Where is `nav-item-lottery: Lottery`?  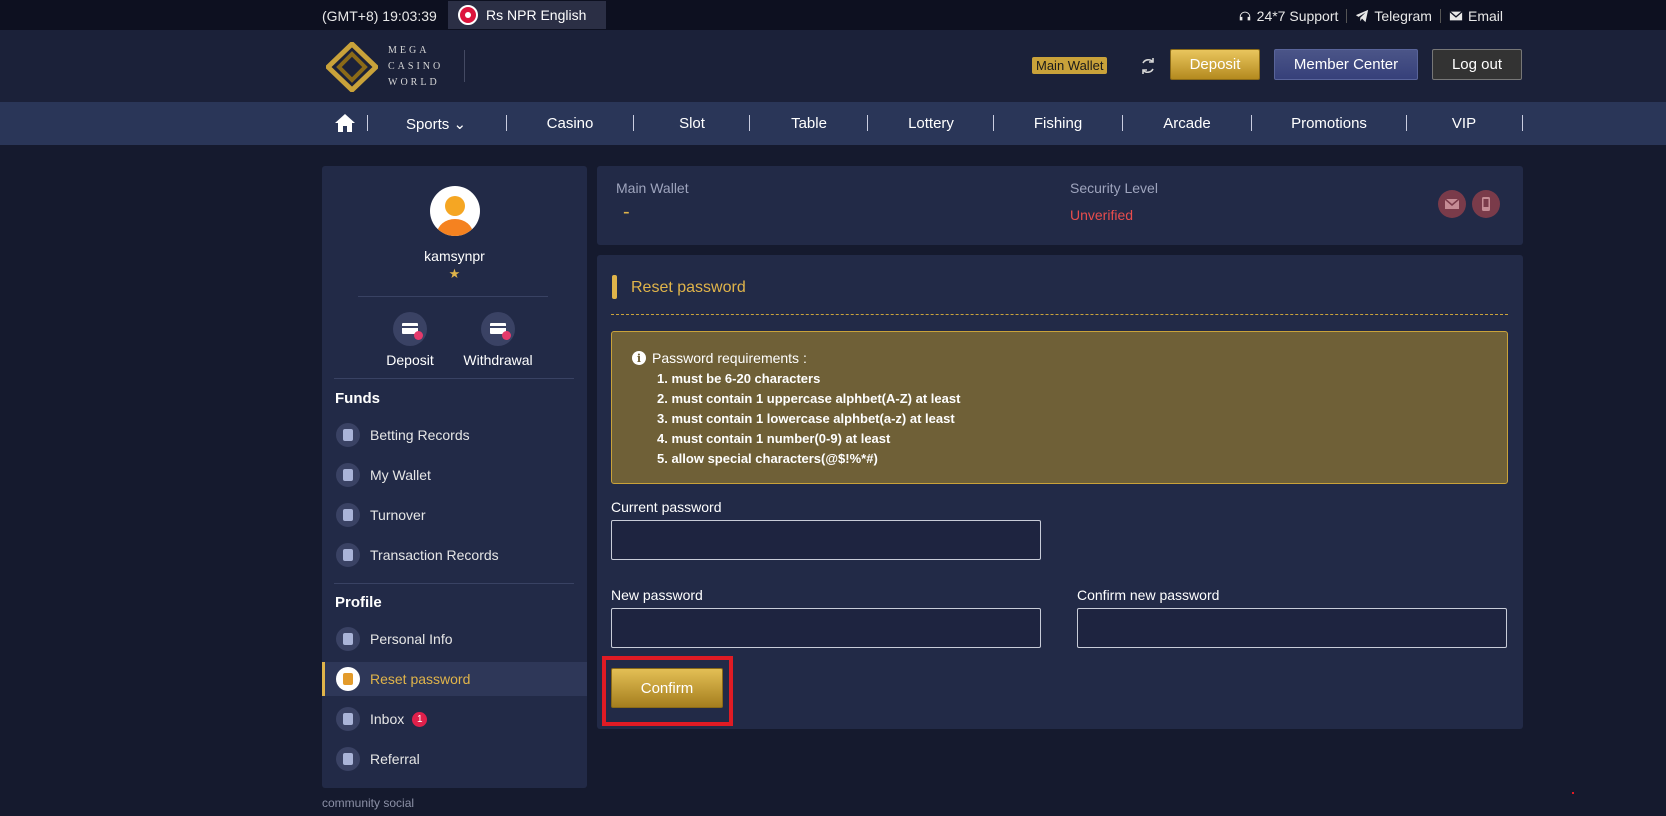
nav-item-lottery: Lottery is located at coordinates (931, 123).